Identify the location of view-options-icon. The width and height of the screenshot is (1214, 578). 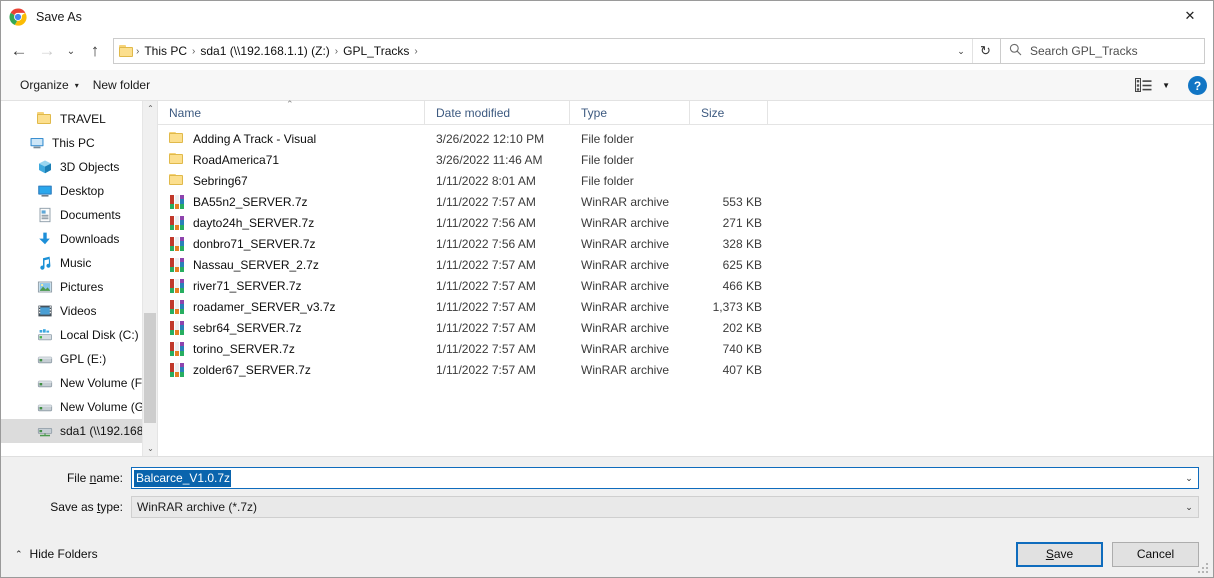
(1143, 86).